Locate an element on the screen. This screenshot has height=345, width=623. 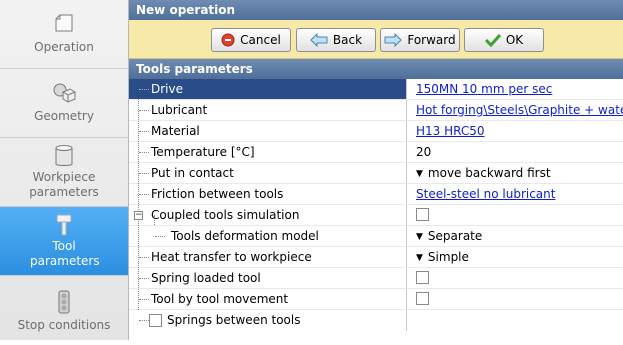
put-in-contact-dropdown: ▼ move backward first is located at coordinates (515, 173).